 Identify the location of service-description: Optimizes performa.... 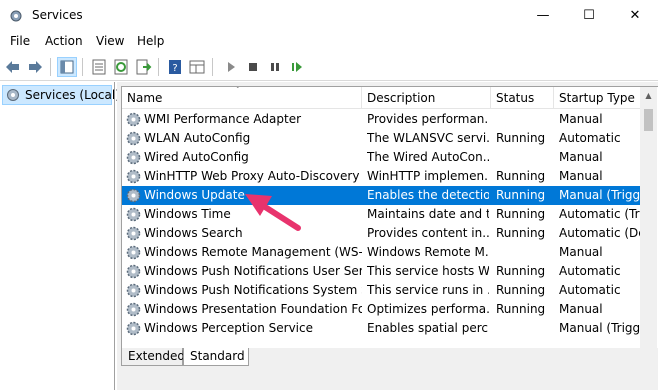
(428, 309).